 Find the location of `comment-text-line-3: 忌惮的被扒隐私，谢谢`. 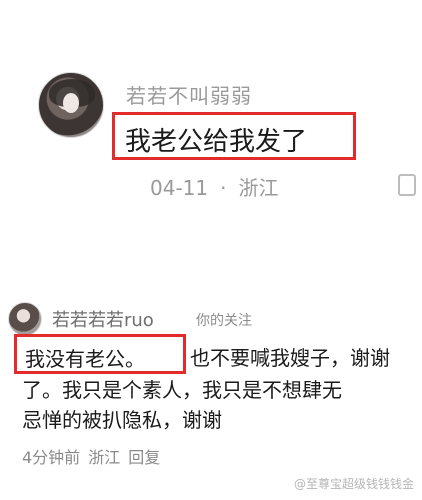

comment-text-line-3: 忌惮的被扒隐私，谢谢 is located at coordinates (122, 420).